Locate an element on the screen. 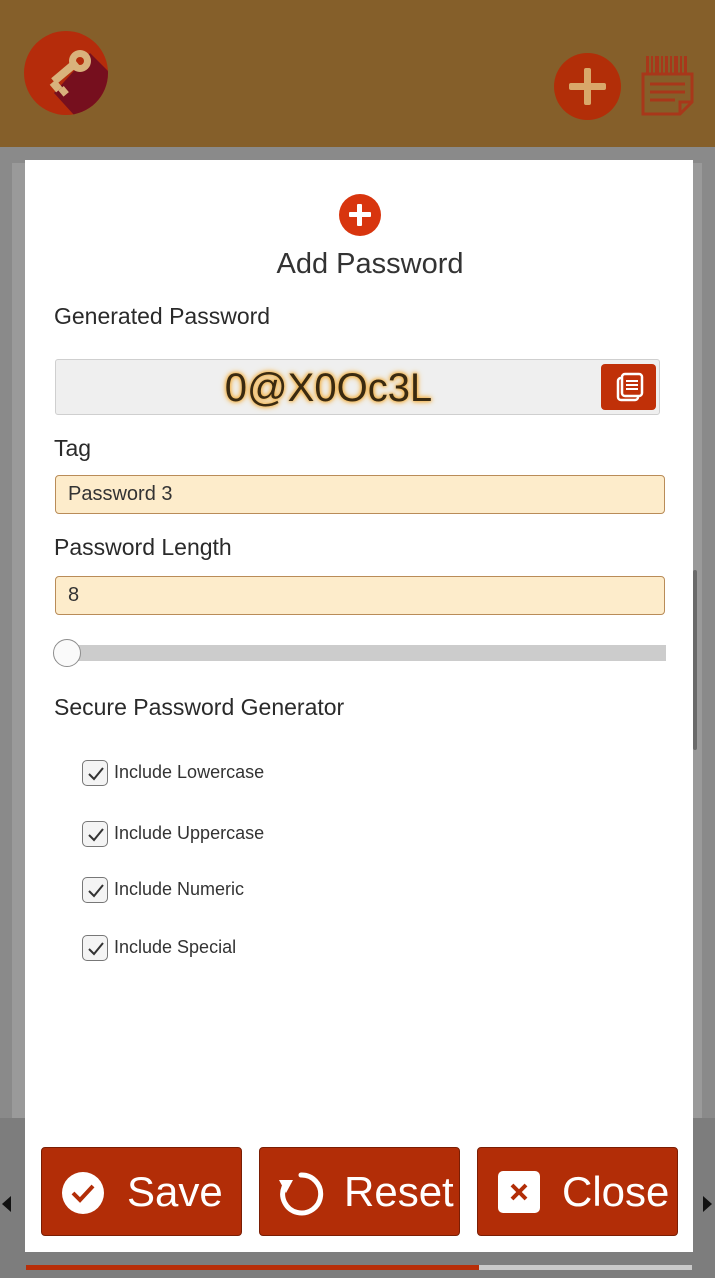 This screenshot has width=715, height=1278. app-logo is located at coordinates (66, 73).